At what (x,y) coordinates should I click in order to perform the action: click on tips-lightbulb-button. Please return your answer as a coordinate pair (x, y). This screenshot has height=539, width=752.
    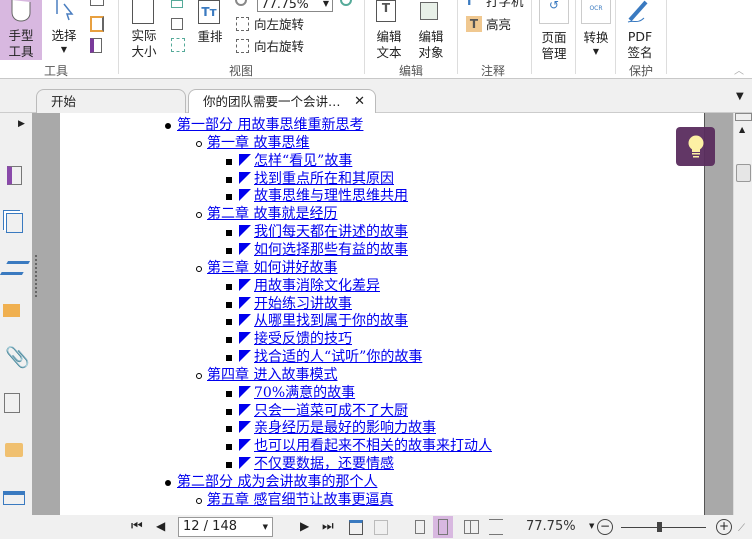
    Looking at the image, I should click on (695, 146).